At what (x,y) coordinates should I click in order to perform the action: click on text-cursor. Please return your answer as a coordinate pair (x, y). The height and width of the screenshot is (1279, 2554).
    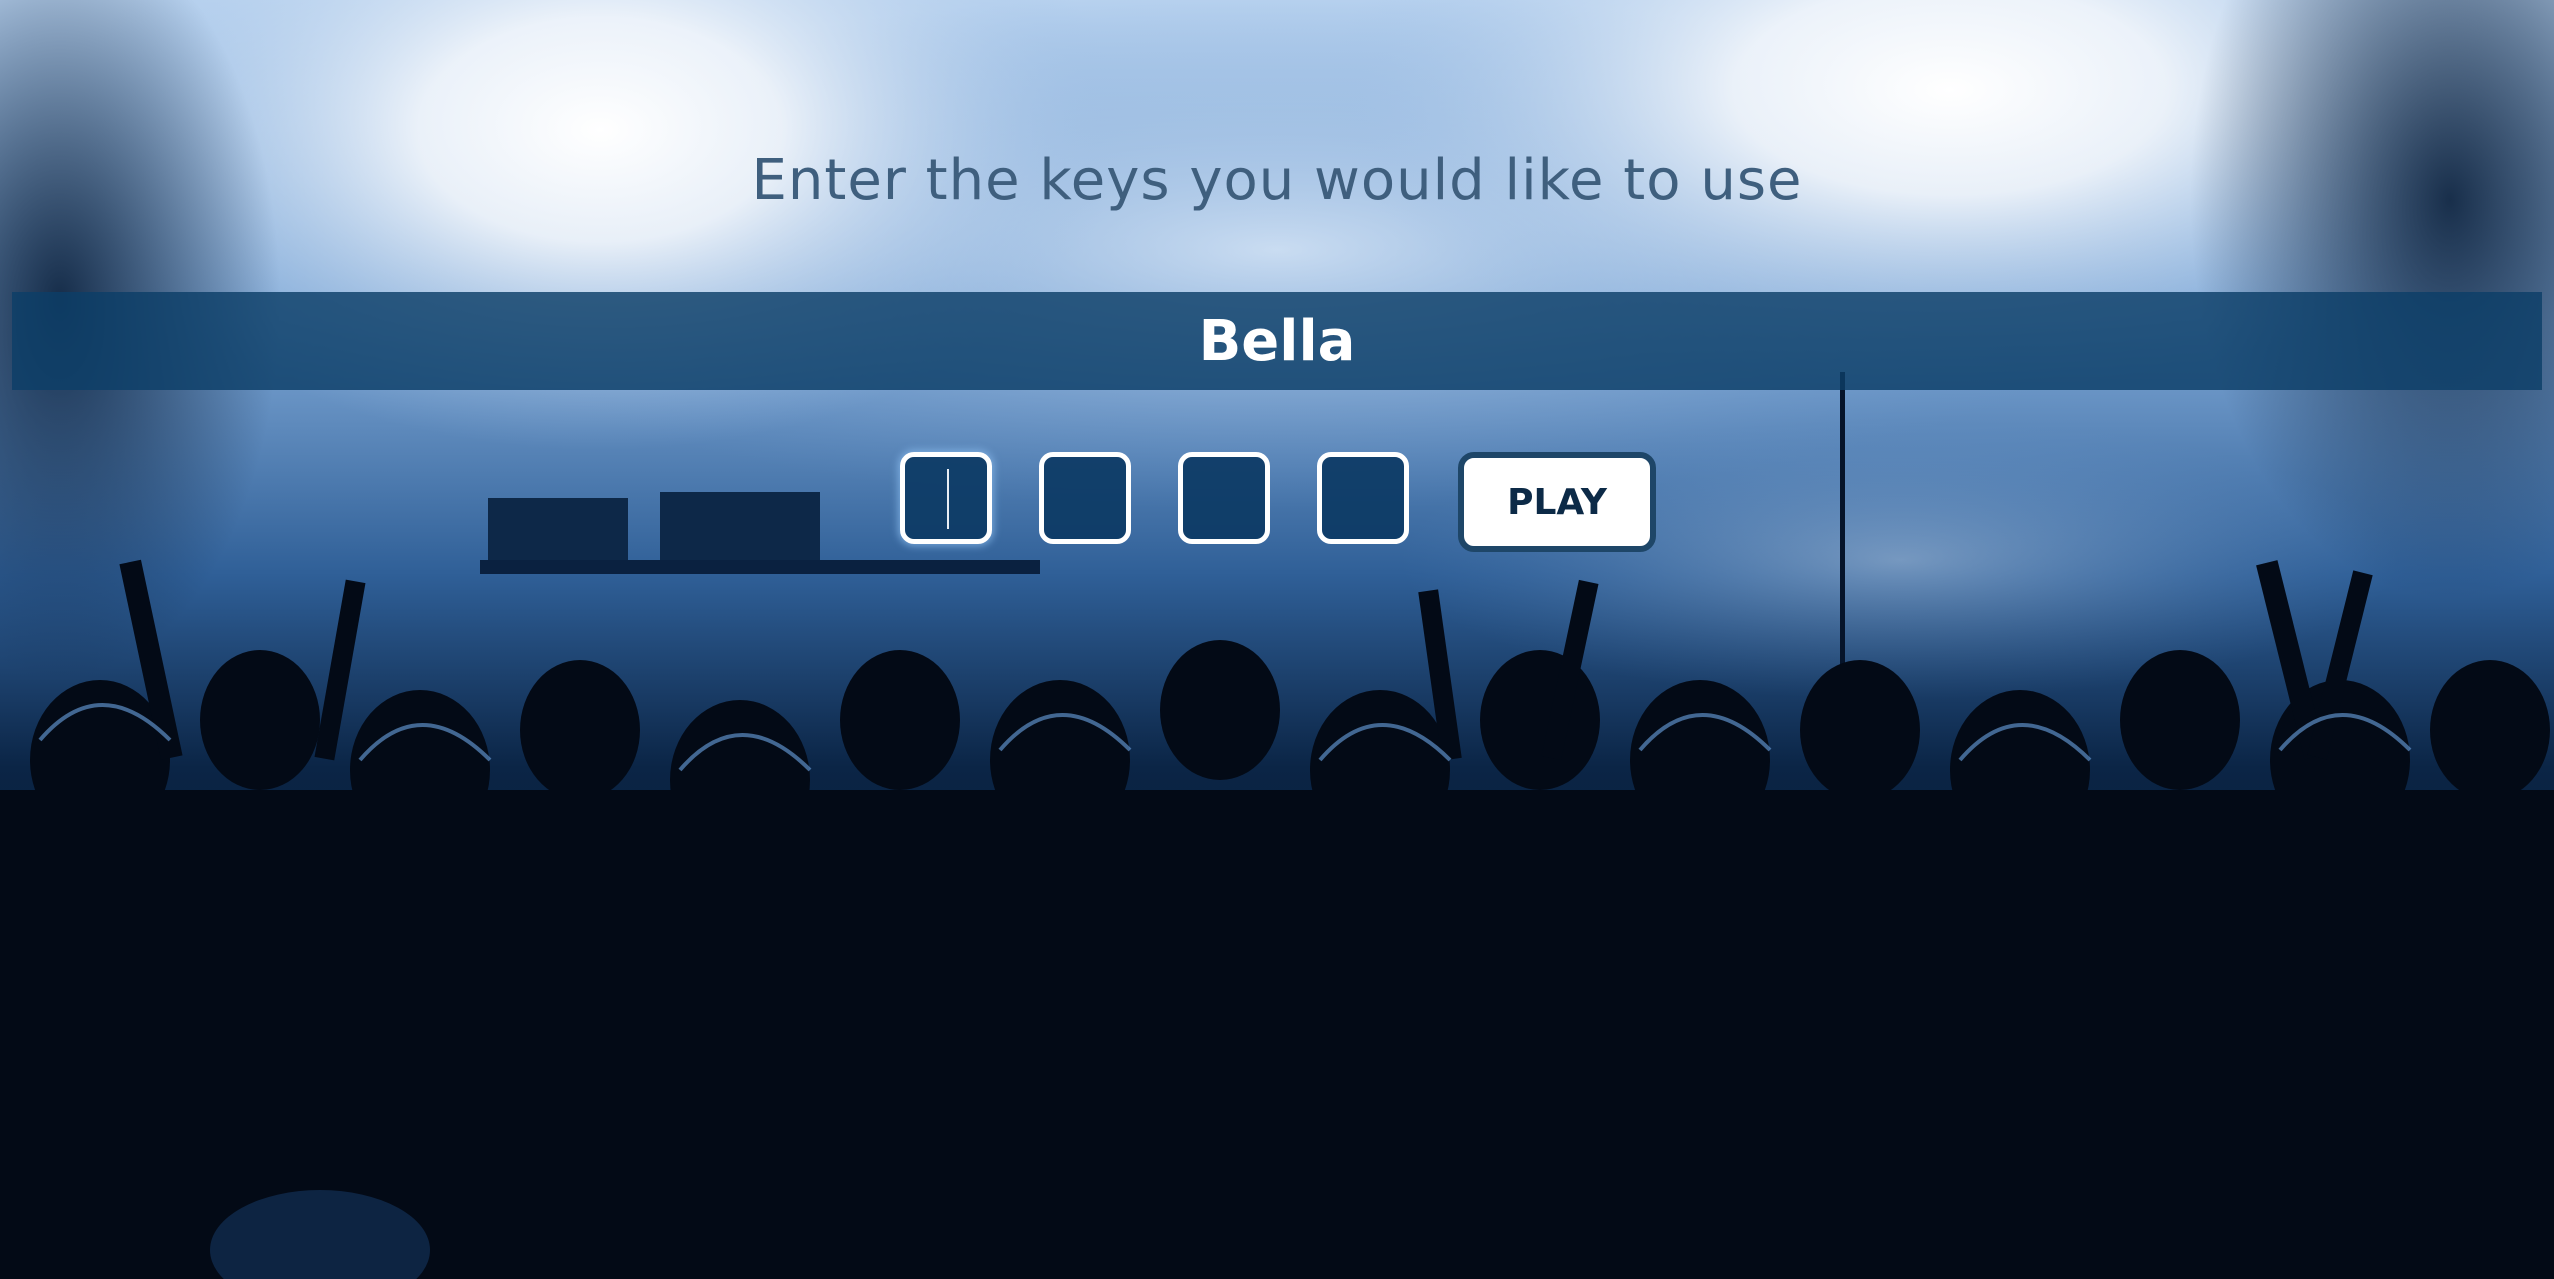
    Looking at the image, I should click on (948, 499).